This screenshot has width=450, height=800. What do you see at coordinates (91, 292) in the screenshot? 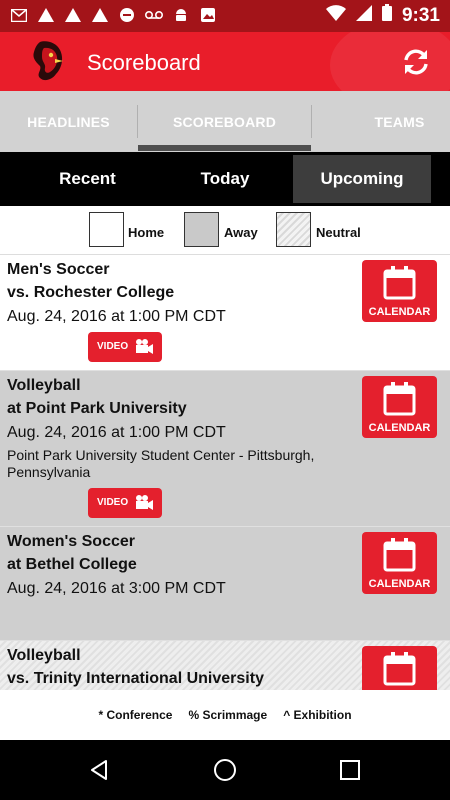
I see `event-opponent: vs. Rochester College` at bounding box center [91, 292].